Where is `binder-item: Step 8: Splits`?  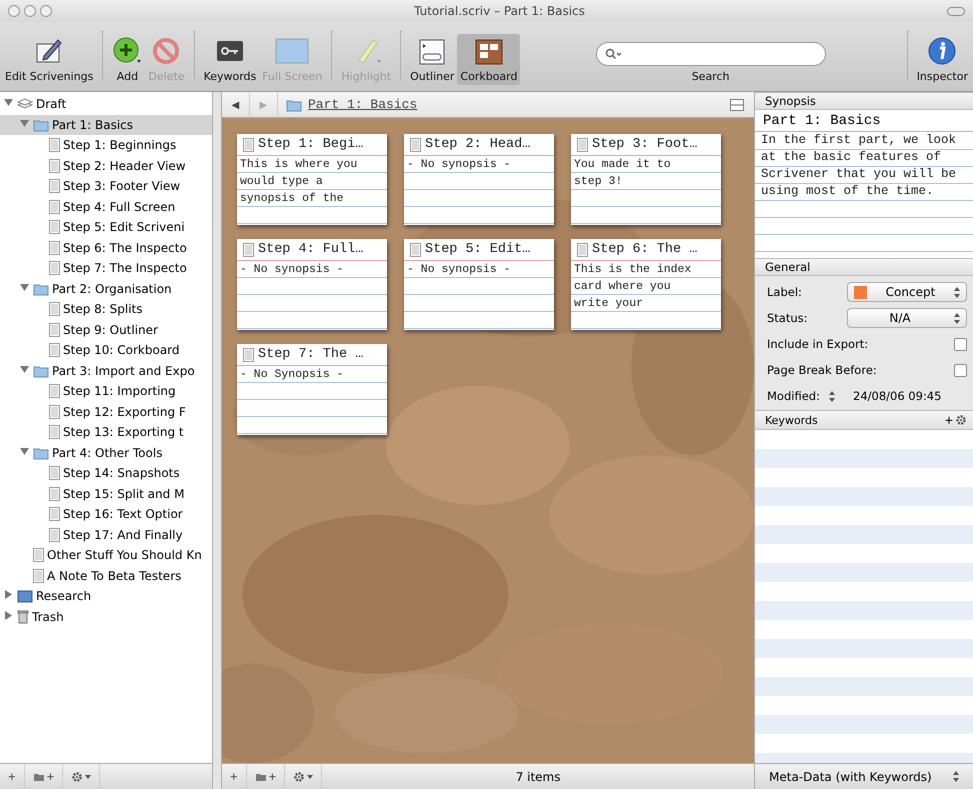 binder-item: Step 8: Splits is located at coordinates (106, 309).